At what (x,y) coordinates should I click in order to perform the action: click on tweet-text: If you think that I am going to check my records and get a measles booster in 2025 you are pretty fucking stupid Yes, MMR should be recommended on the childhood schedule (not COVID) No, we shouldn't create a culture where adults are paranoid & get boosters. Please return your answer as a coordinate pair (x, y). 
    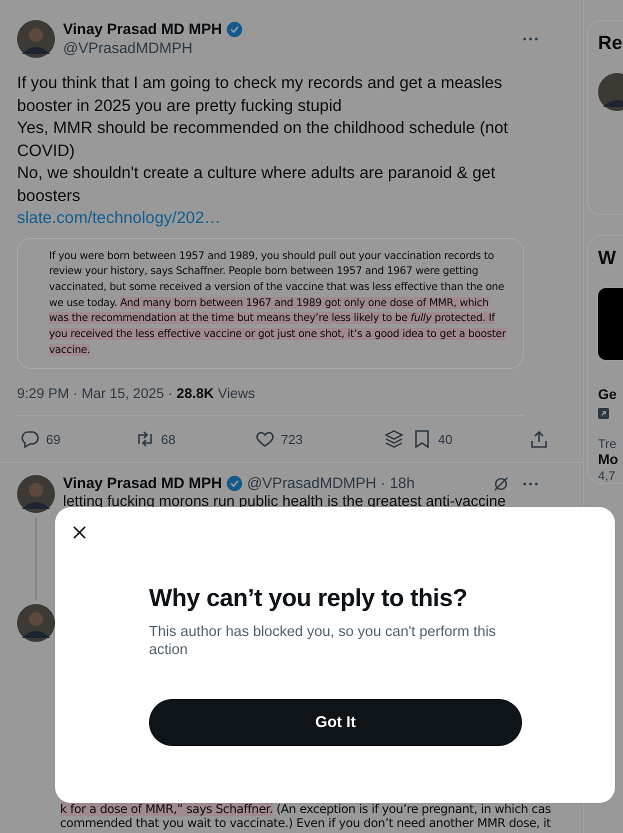
    Looking at the image, I should click on (263, 140).